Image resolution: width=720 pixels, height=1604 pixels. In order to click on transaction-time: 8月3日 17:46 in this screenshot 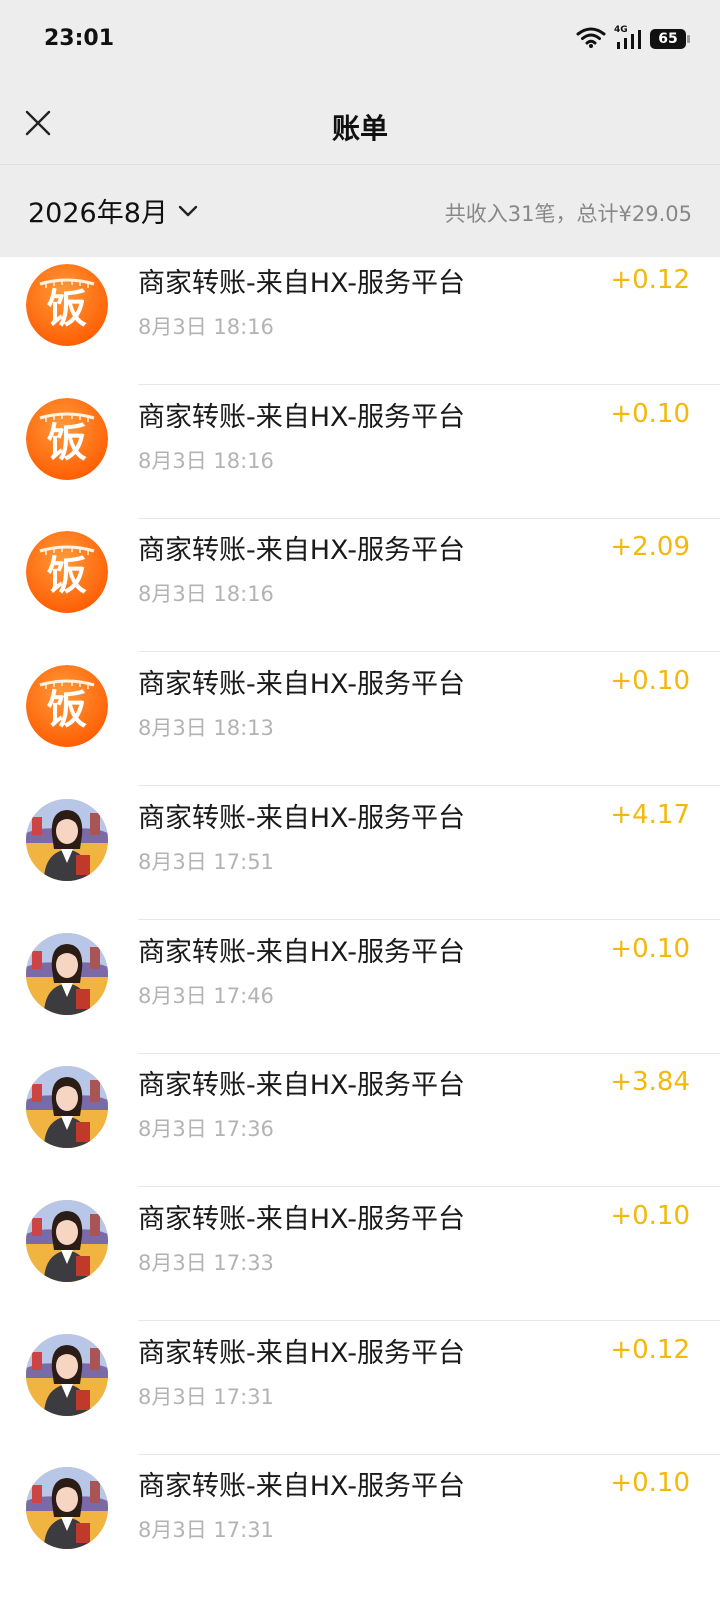, I will do `click(206, 996)`.